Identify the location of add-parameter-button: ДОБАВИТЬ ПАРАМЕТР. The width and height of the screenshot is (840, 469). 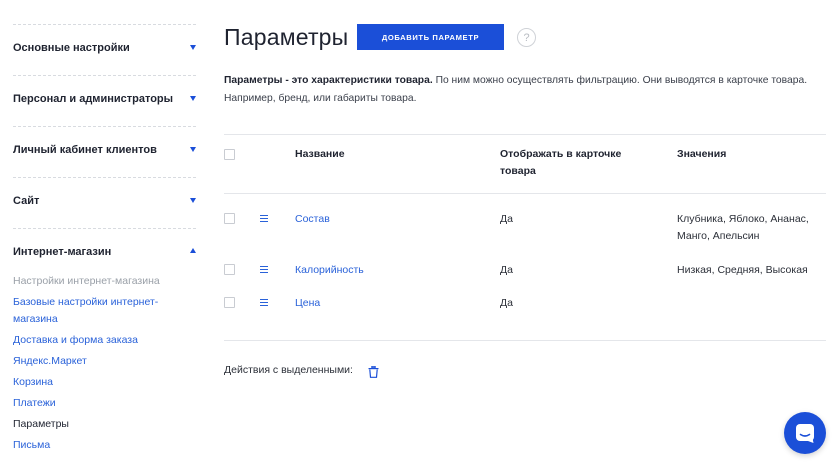
(430, 37).